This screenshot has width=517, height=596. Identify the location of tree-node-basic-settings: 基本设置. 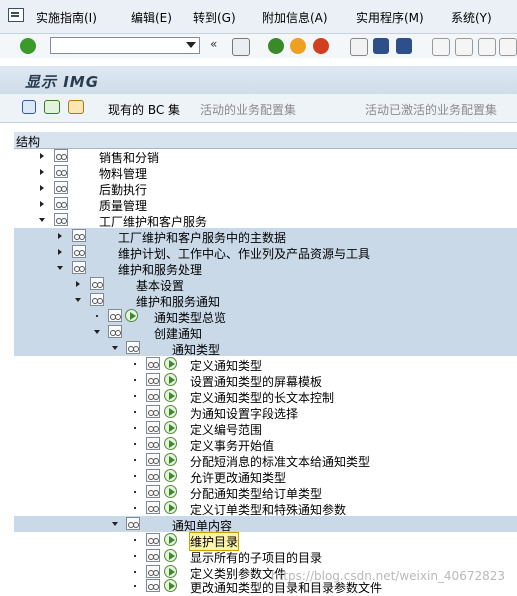
(265, 284).